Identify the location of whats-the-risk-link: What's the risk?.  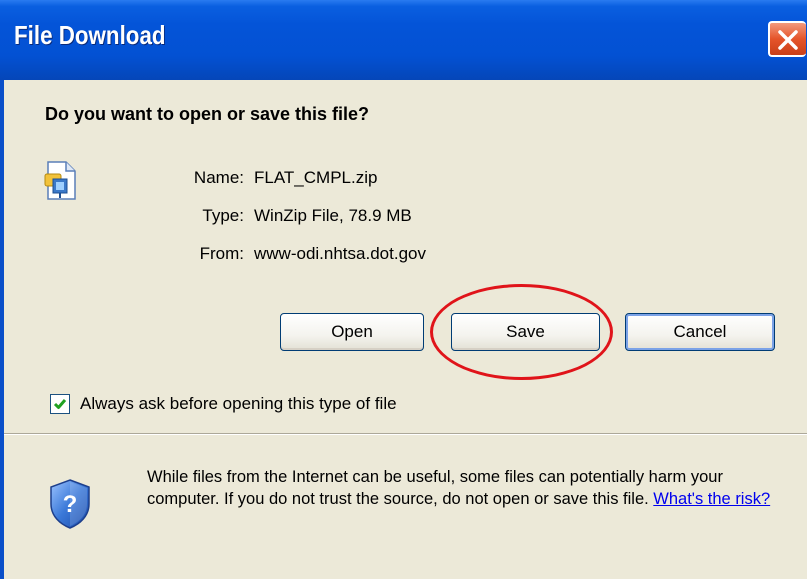
(711, 499).